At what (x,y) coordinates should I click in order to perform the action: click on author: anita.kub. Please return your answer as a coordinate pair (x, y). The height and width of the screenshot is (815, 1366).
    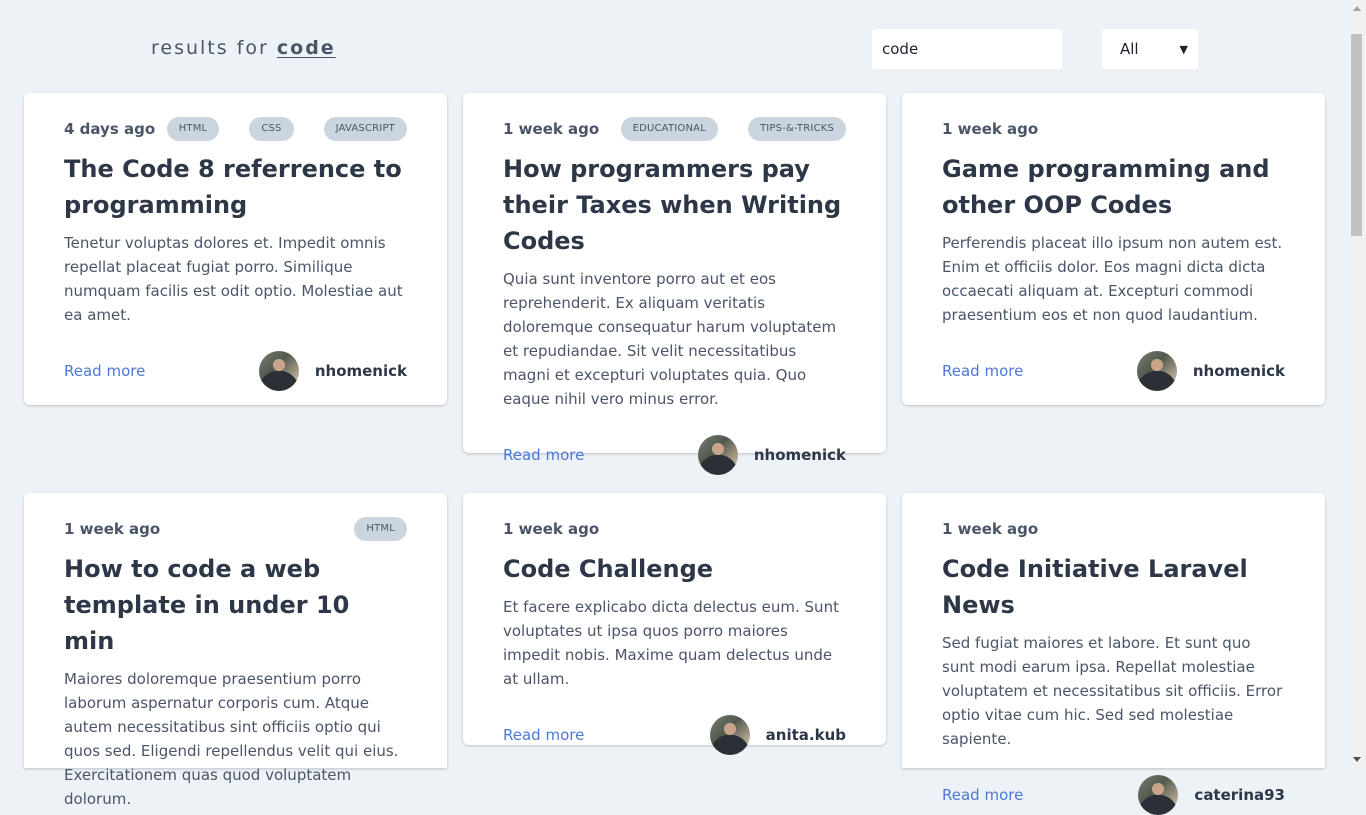
    Looking at the image, I should click on (777, 735).